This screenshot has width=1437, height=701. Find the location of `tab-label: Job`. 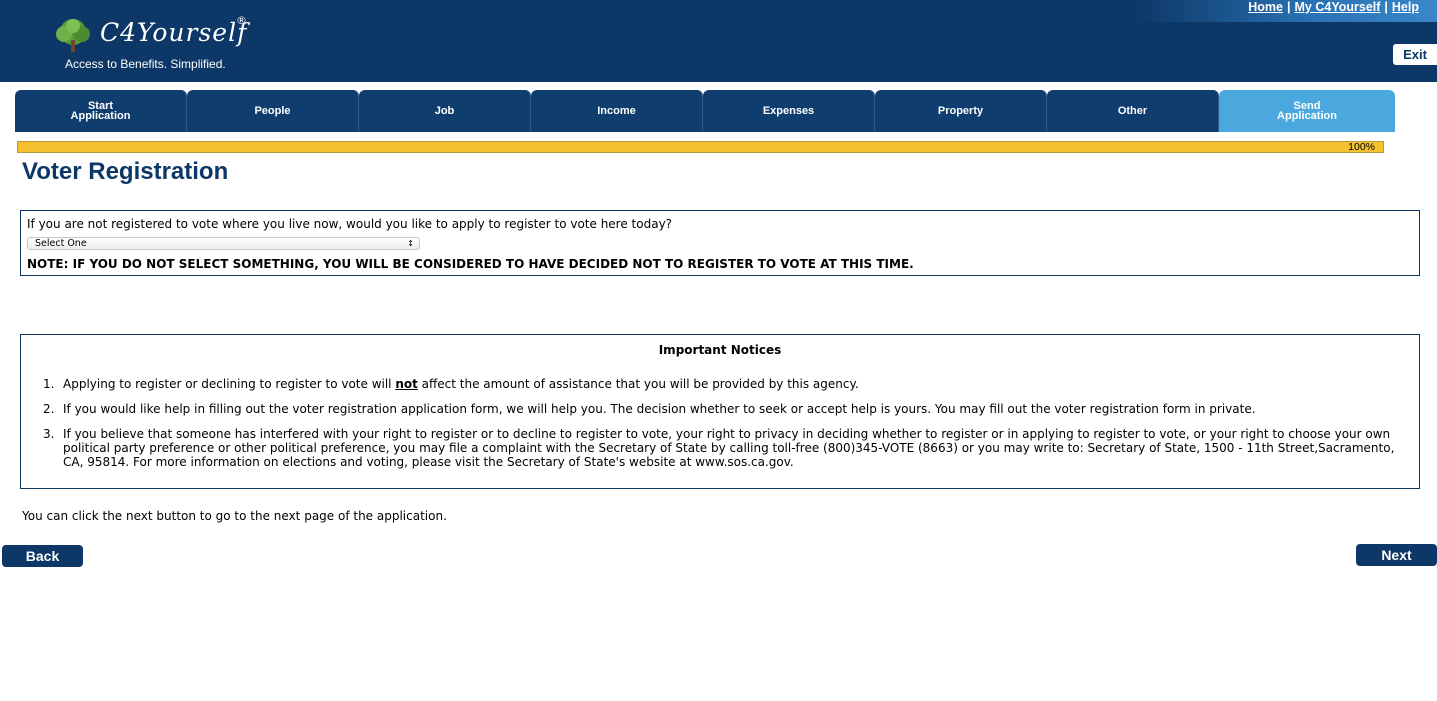

tab-label: Job is located at coordinates (444, 111).